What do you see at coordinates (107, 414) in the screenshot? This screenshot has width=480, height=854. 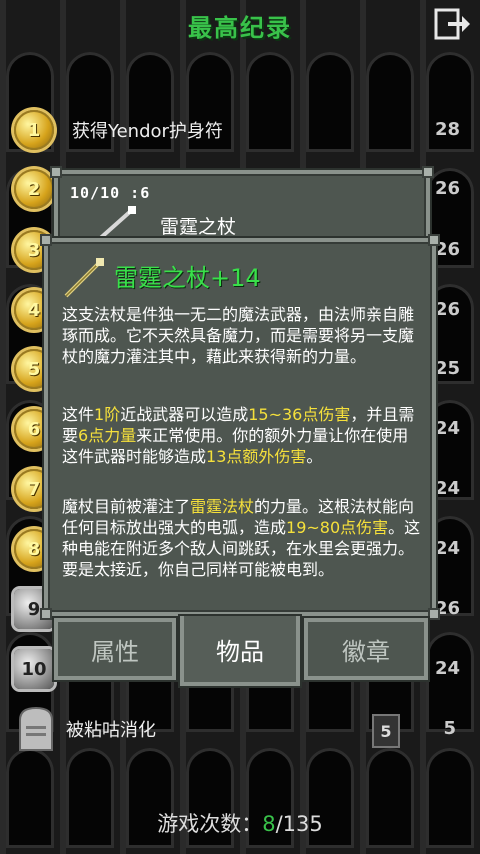 I see `tier-highlight: 1阶` at bounding box center [107, 414].